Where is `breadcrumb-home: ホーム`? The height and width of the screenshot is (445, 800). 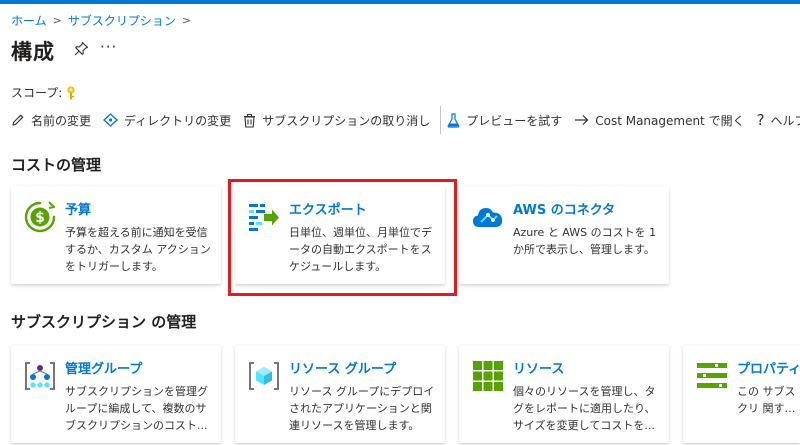 breadcrumb-home: ホーム is located at coordinates (29, 20).